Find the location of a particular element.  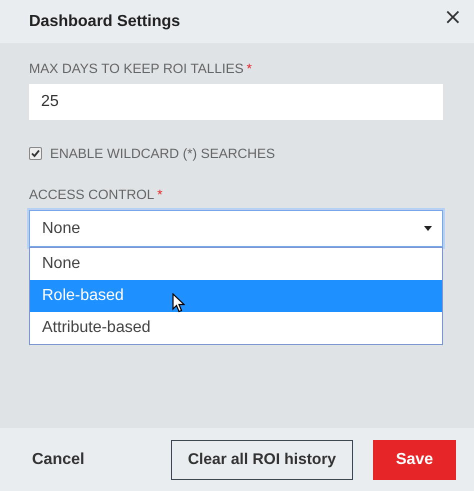

cancel-button: Cancel is located at coordinates (58, 459).